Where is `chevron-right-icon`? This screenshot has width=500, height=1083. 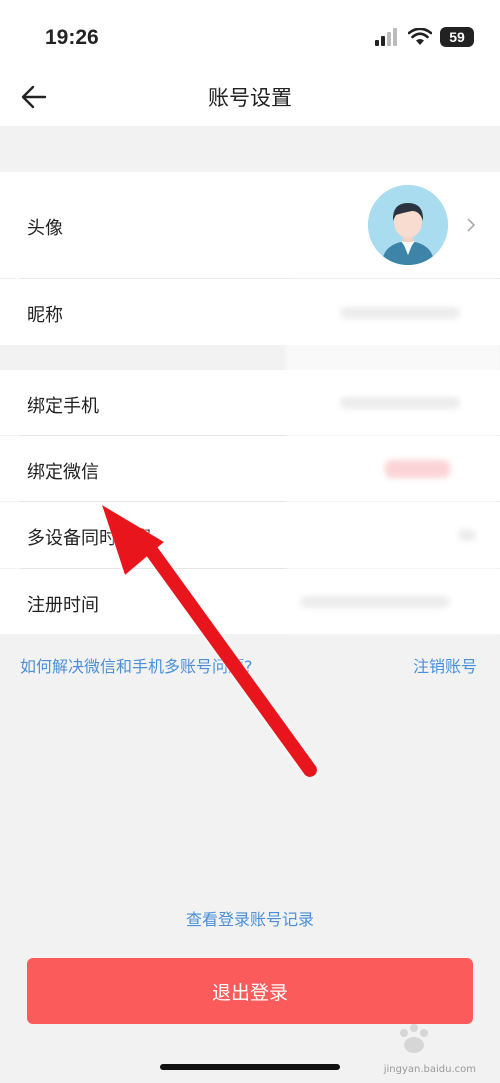
chevron-right-icon is located at coordinates (471, 225).